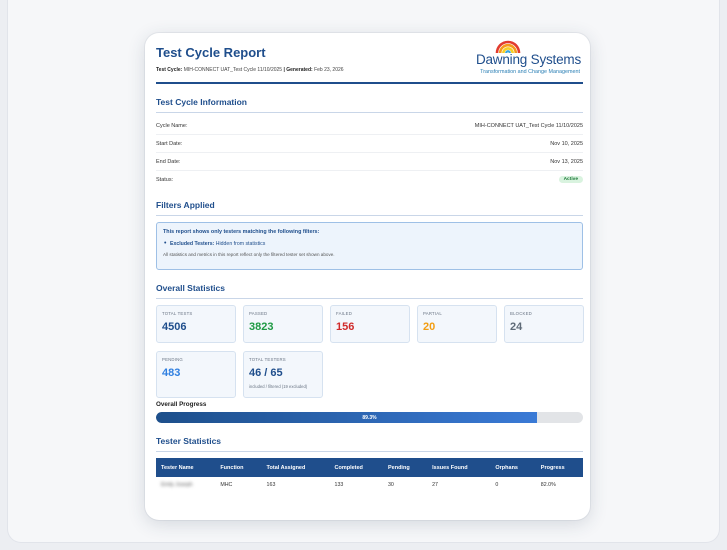  What do you see at coordinates (369, 162) in the screenshot?
I see `info-row-end-date: End Date: Nov 13, 2025` at bounding box center [369, 162].